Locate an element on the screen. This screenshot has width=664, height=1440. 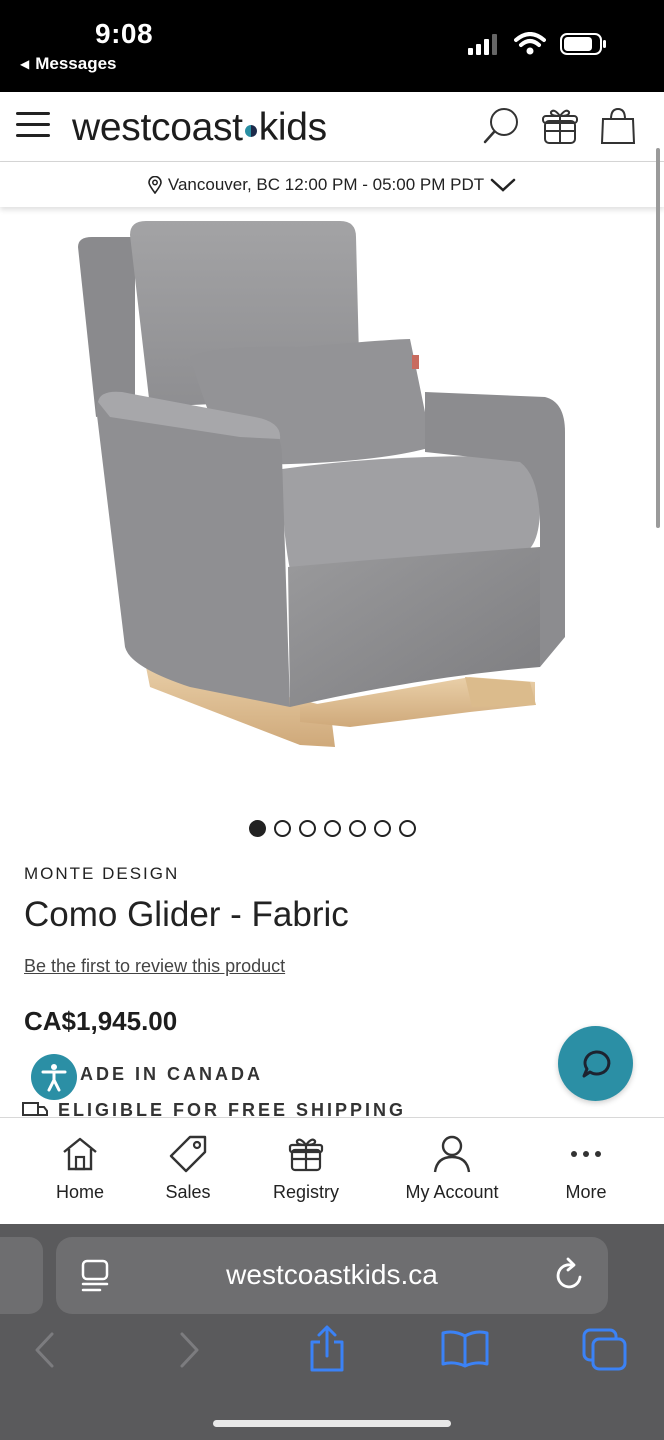
back-to-messages-button: ◀ Messages is located at coordinates (68, 64).